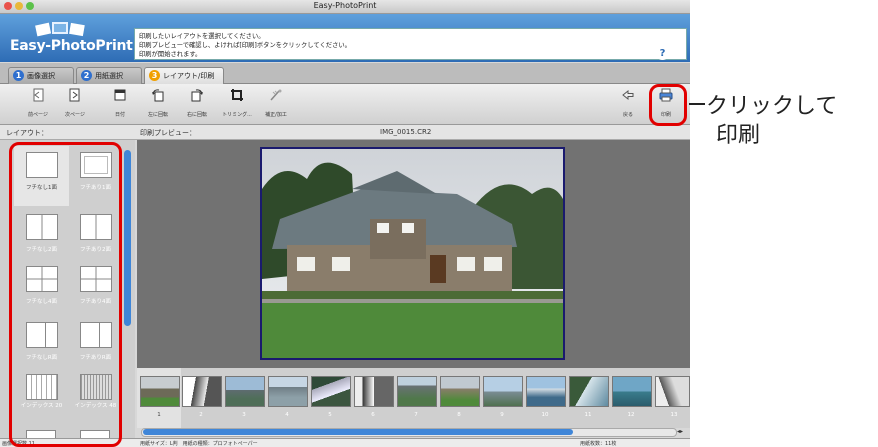 The image size is (878, 447). What do you see at coordinates (345, 73) in the screenshot?
I see `step-tab-bar: 1 画像選択 2 用紙選択 3 レイアウト/印刷` at bounding box center [345, 73].